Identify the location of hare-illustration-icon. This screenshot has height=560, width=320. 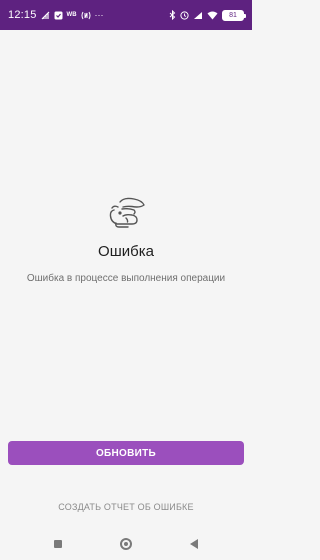
(126, 215).